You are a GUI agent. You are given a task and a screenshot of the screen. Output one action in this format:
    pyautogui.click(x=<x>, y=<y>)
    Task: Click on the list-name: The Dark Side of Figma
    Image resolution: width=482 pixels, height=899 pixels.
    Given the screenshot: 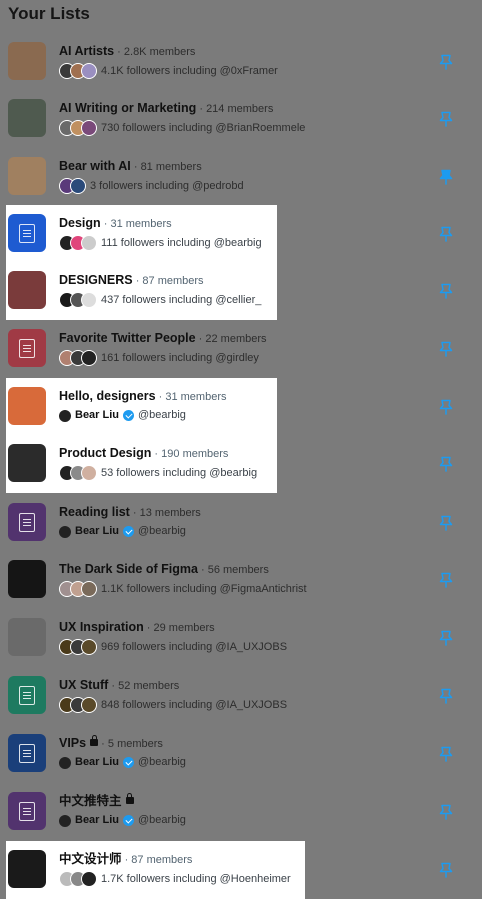 What is the action you would take?
    pyautogui.click(x=128, y=569)
    